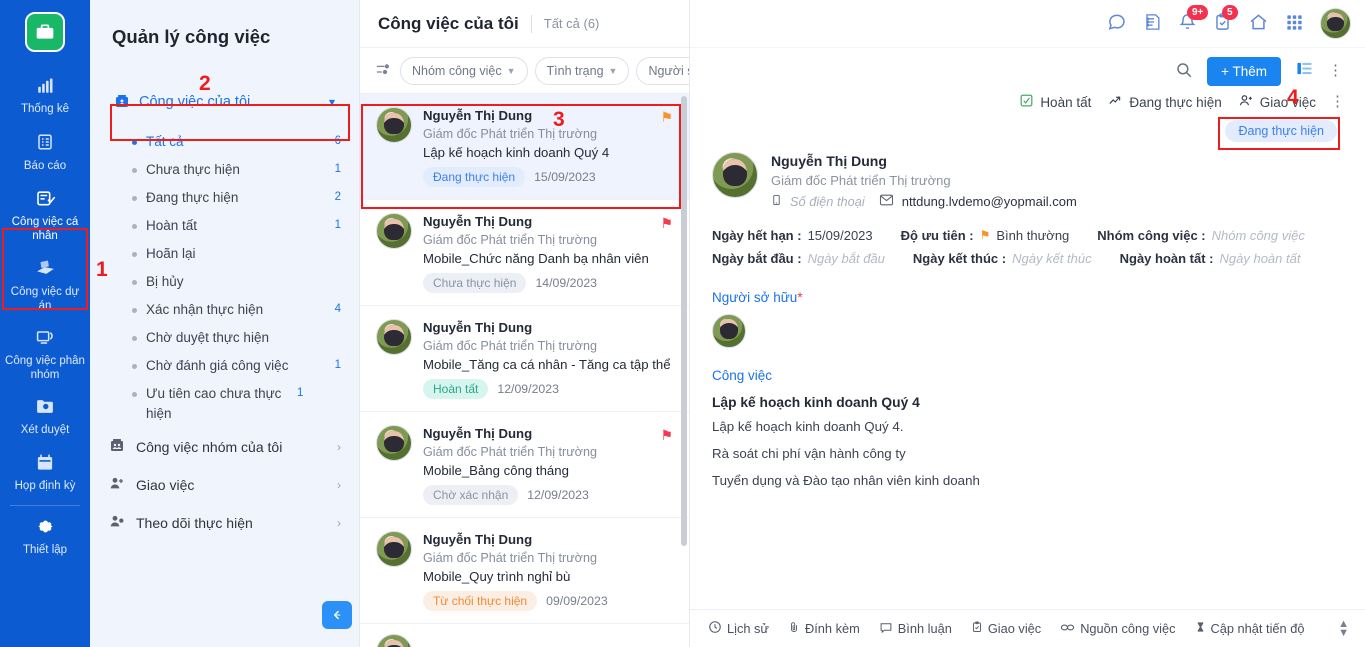 The height and width of the screenshot is (647, 1365). Describe the element at coordinates (1260, 258) in the screenshot. I see `field-value-complete-date: Ngày hoàn tất` at that location.